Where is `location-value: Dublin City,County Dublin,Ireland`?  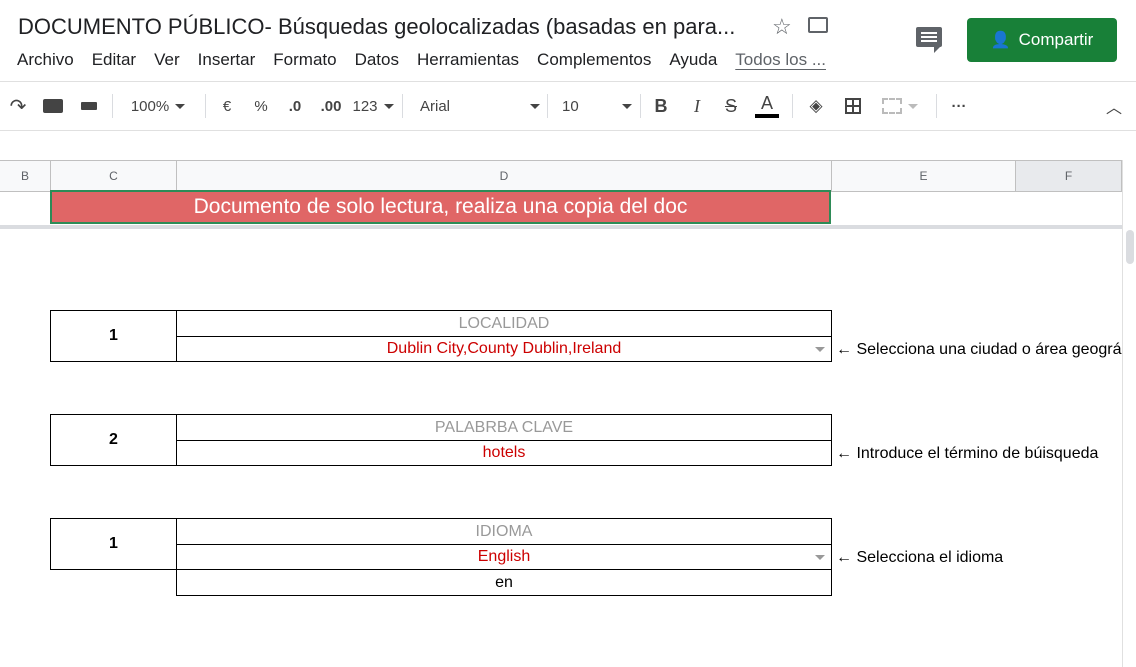 location-value: Dublin City,County Dublin,Ireland is located at coordinates (504, 348).